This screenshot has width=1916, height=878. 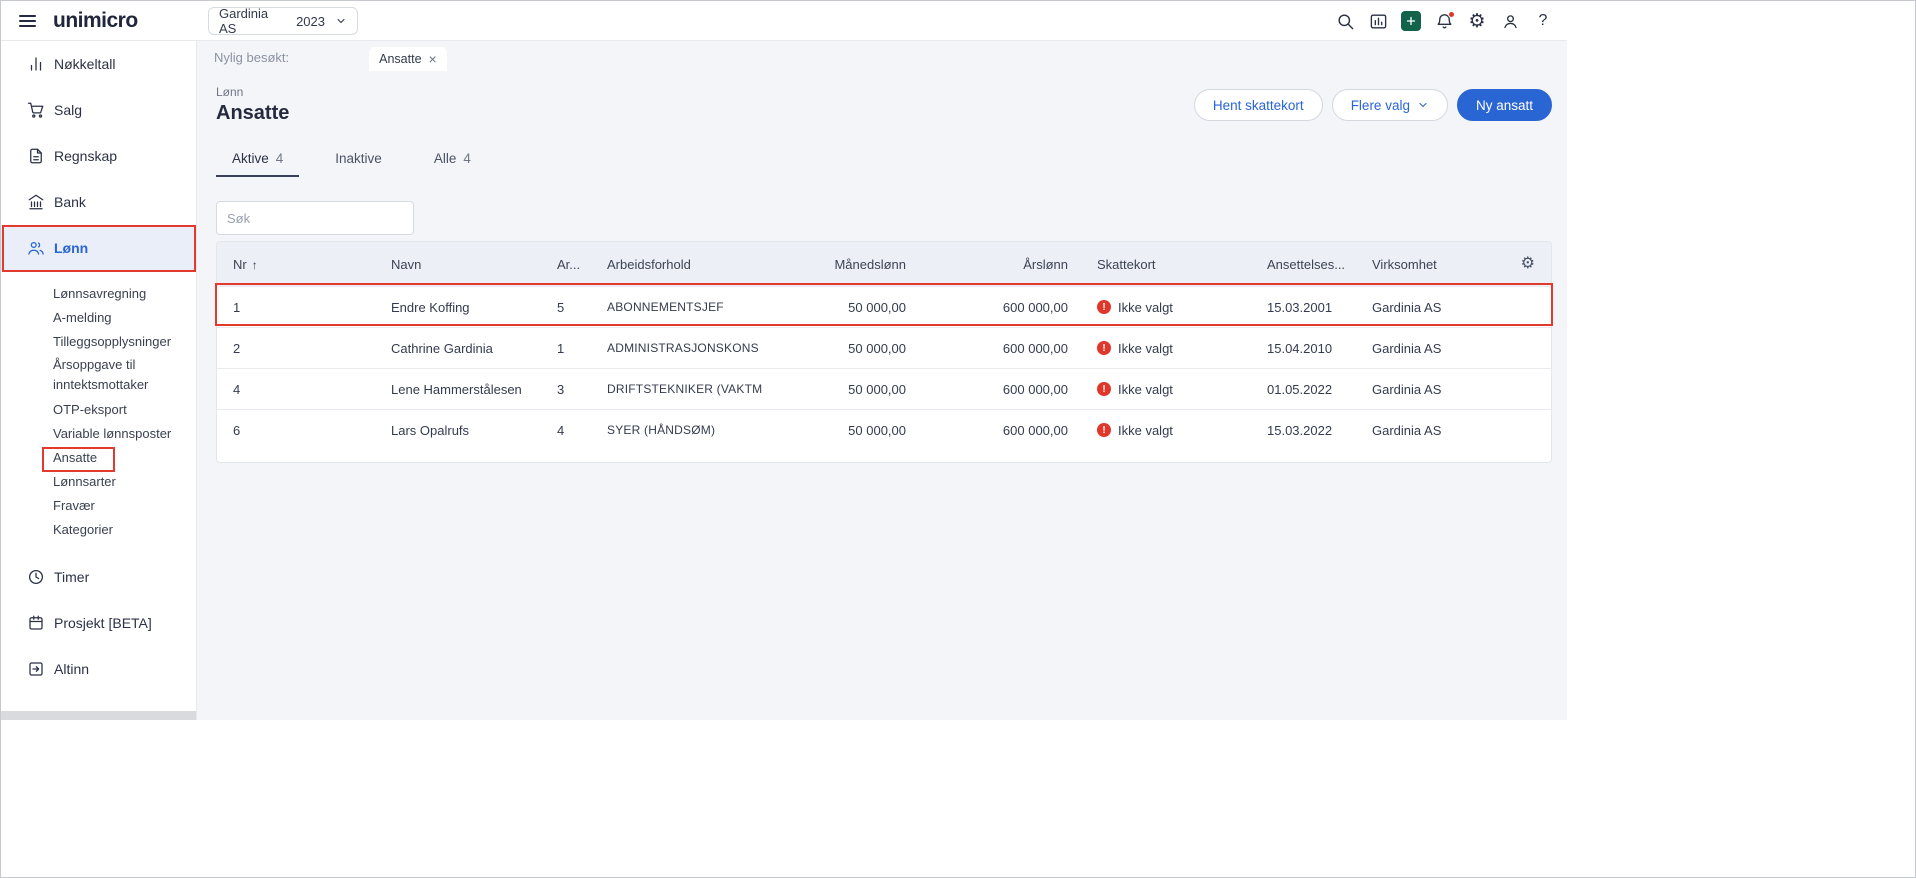 I want to click on recent-tab-label: Ansatte, so click(x=400, y=59).